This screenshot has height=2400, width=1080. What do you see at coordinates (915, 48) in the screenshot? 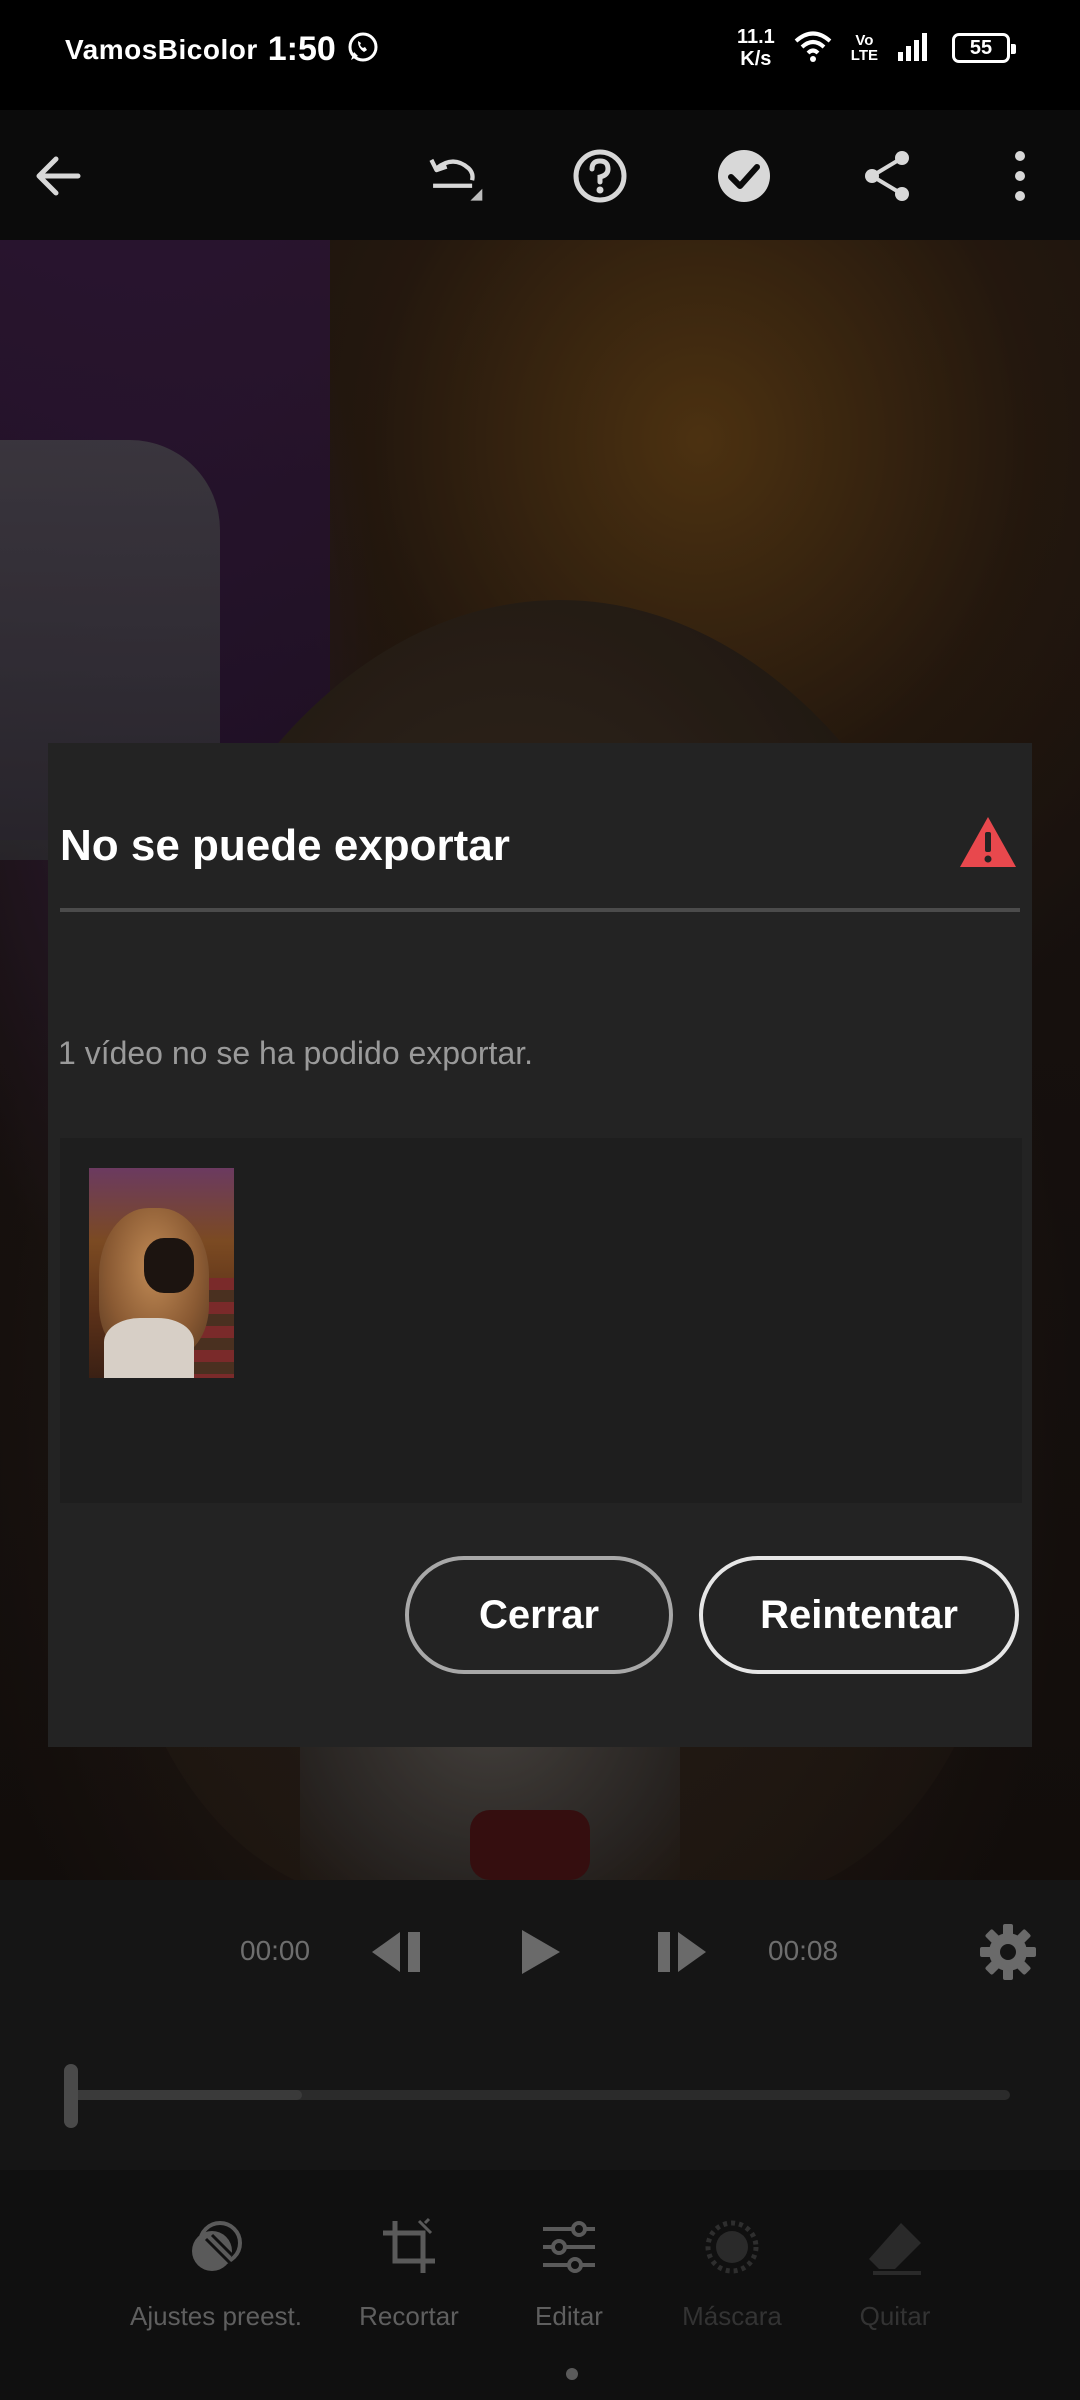
I see `signal-icon` at bounding box center [915, 48].